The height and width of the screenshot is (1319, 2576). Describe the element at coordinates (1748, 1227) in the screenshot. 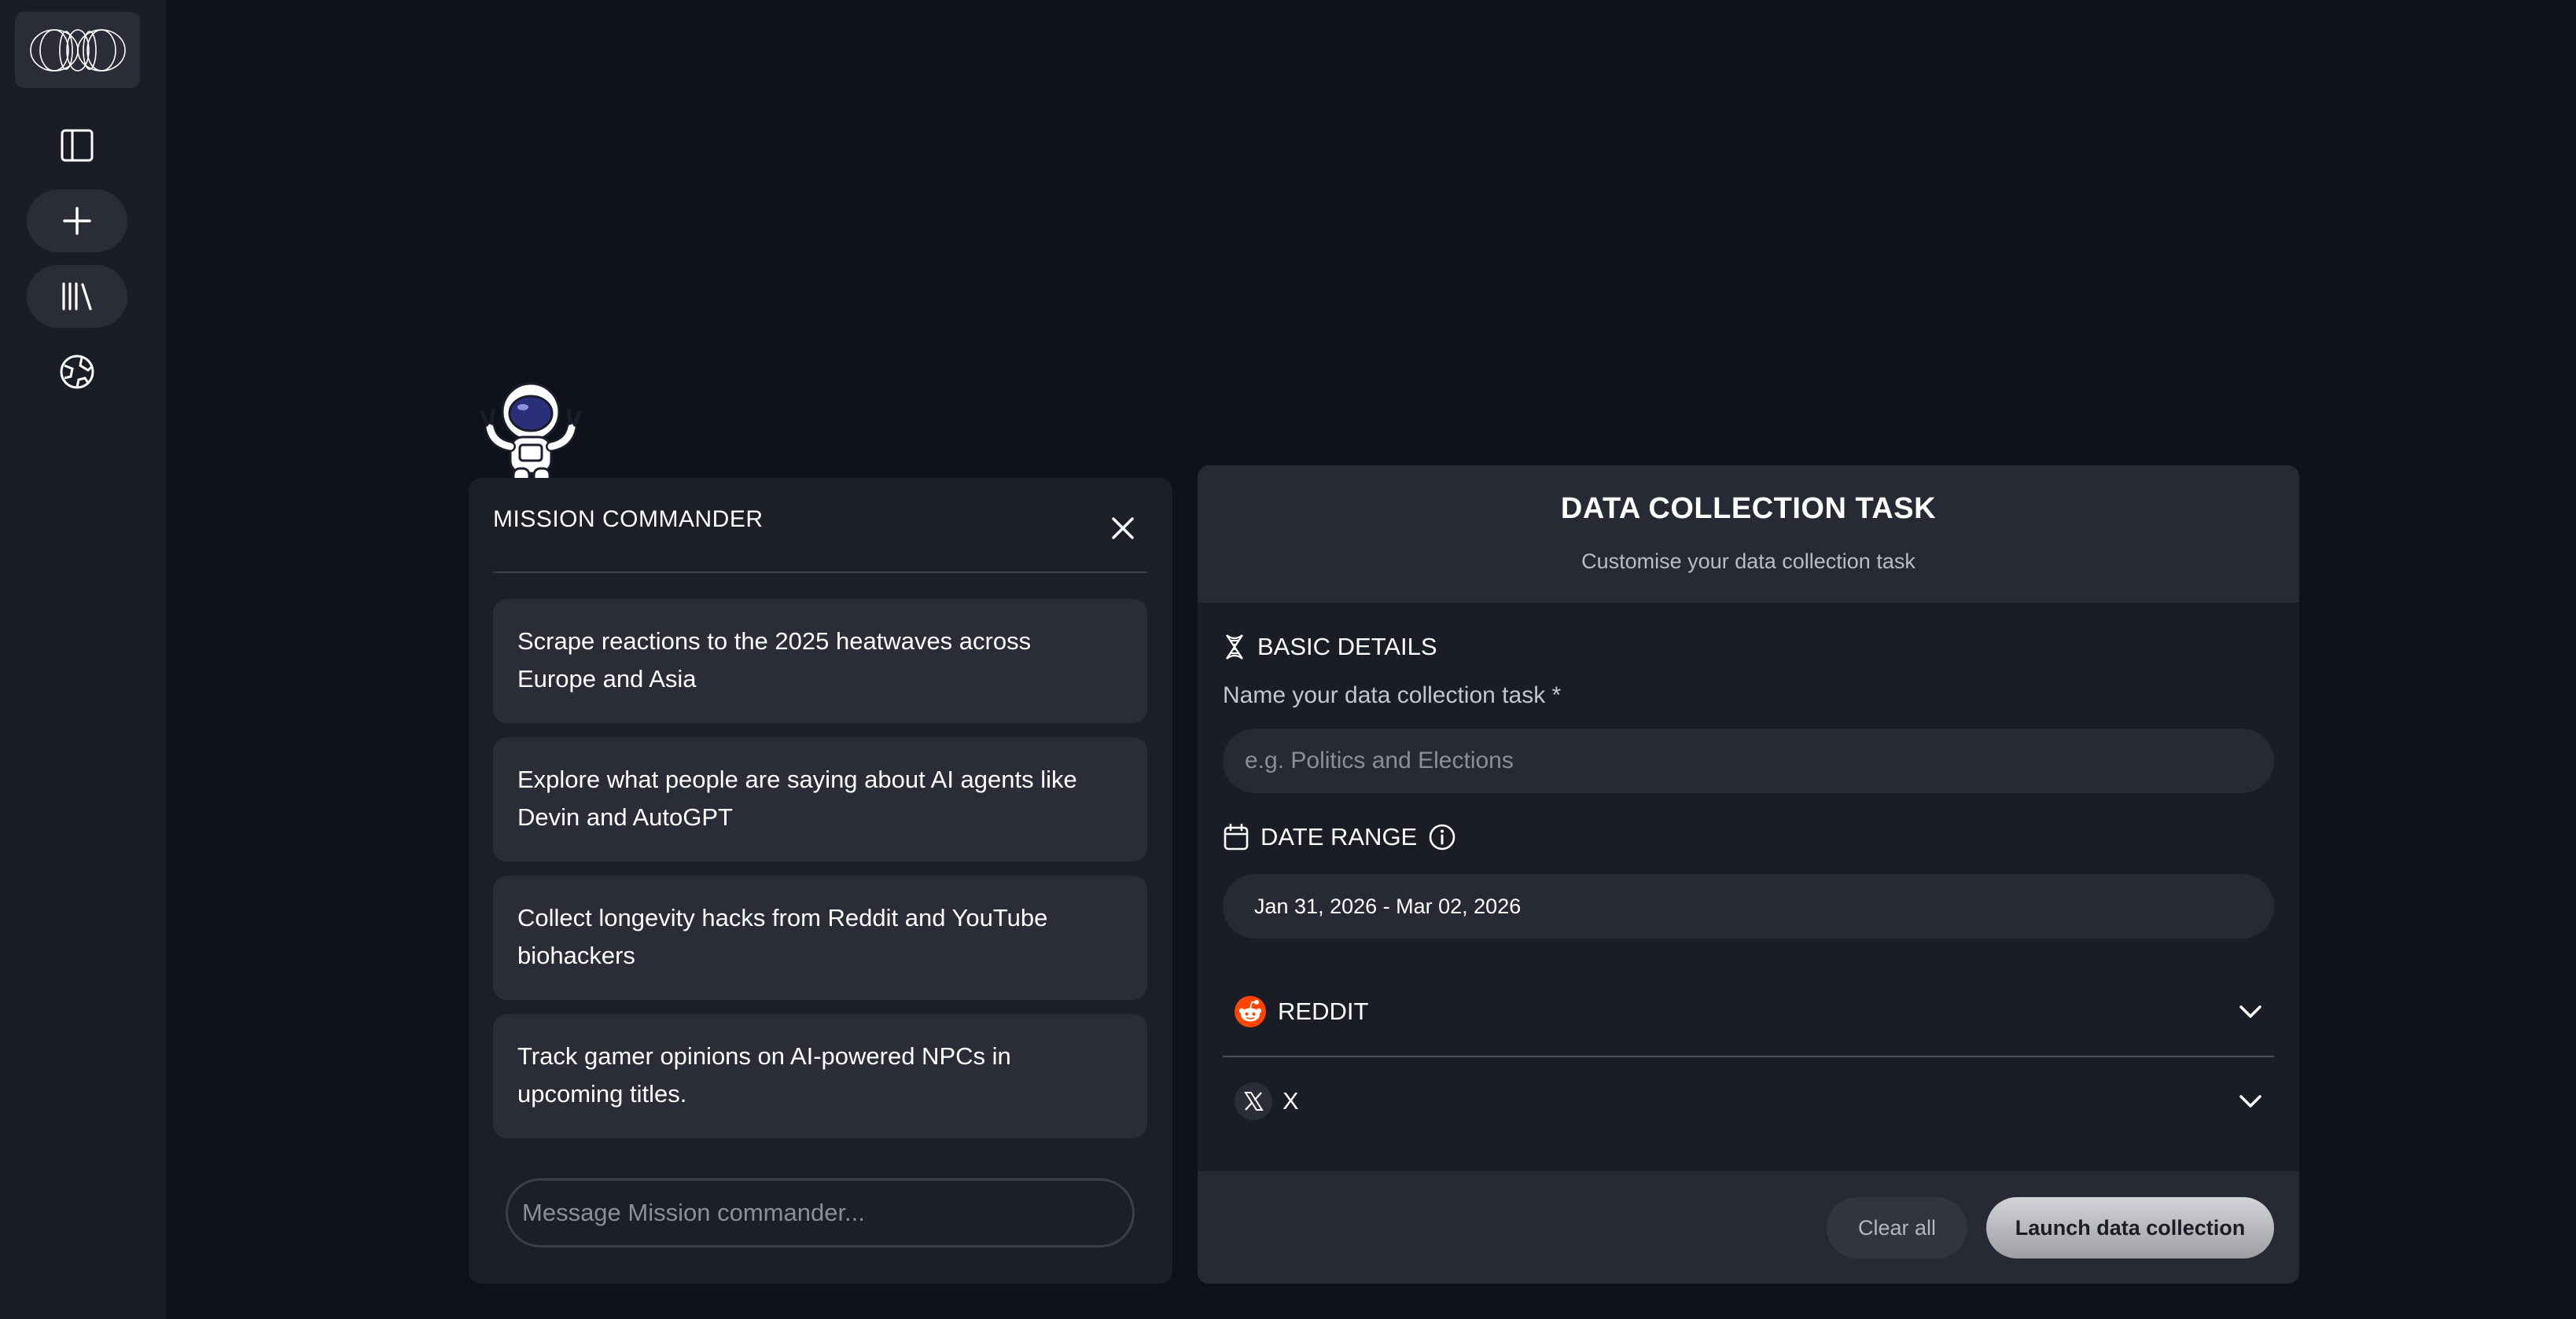

I see `panel-footer: Clear all Launch data collection` at that location.